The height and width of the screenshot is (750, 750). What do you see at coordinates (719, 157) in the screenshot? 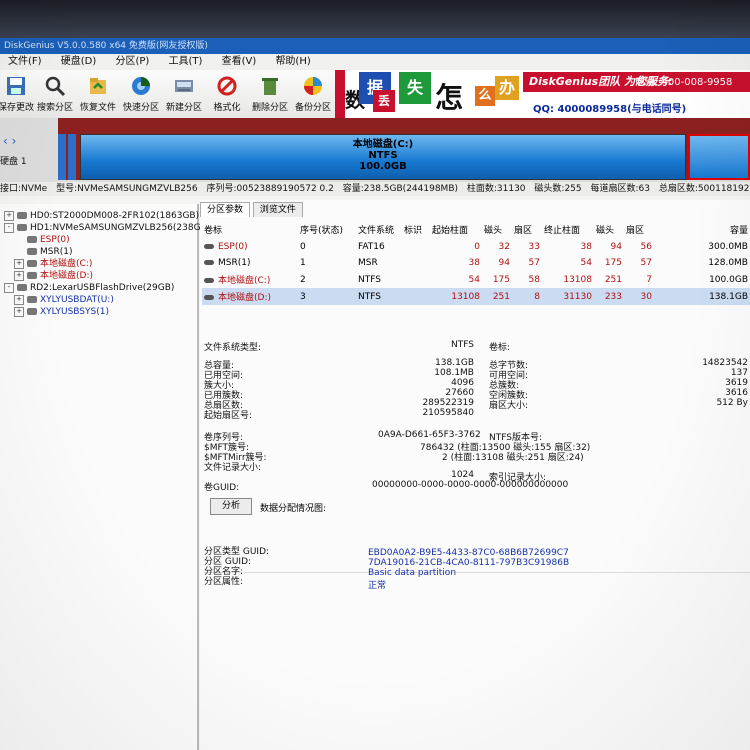
I see `partition-segment-d` at bounding box center [719, 157].